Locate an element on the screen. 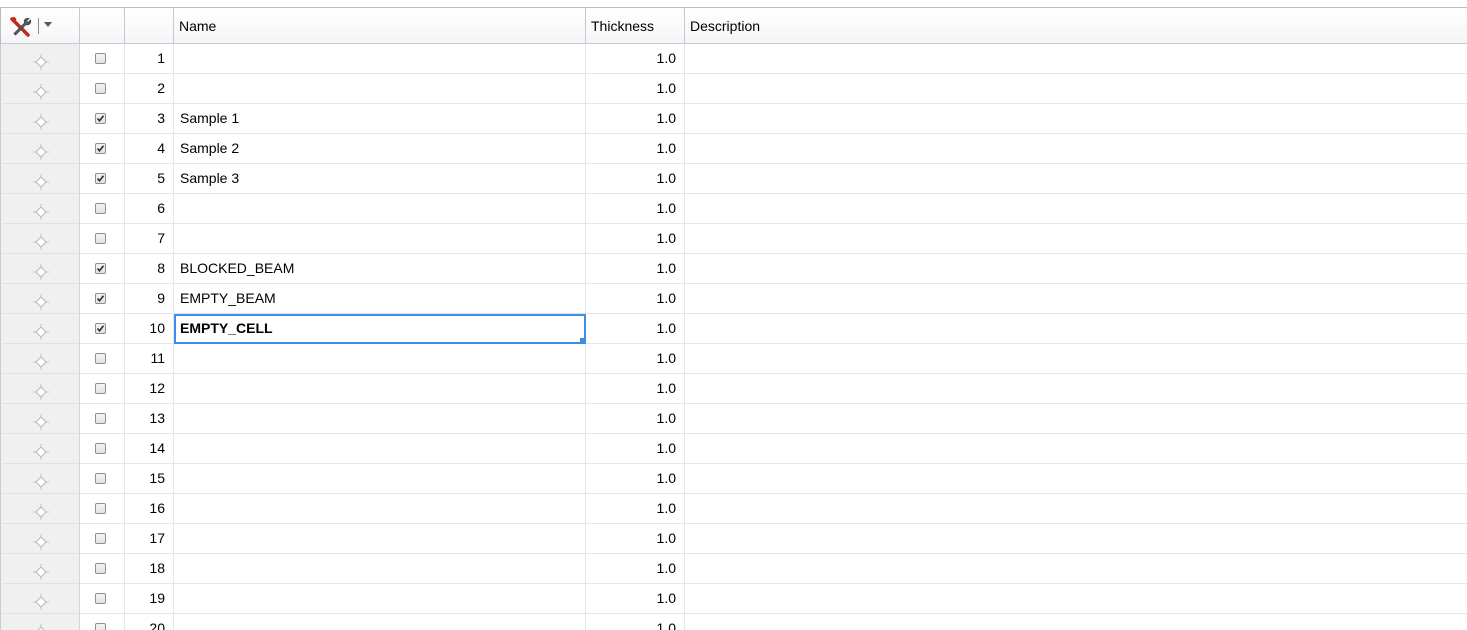  table-row: 7 1.0 is located at coordinates (733, 239).